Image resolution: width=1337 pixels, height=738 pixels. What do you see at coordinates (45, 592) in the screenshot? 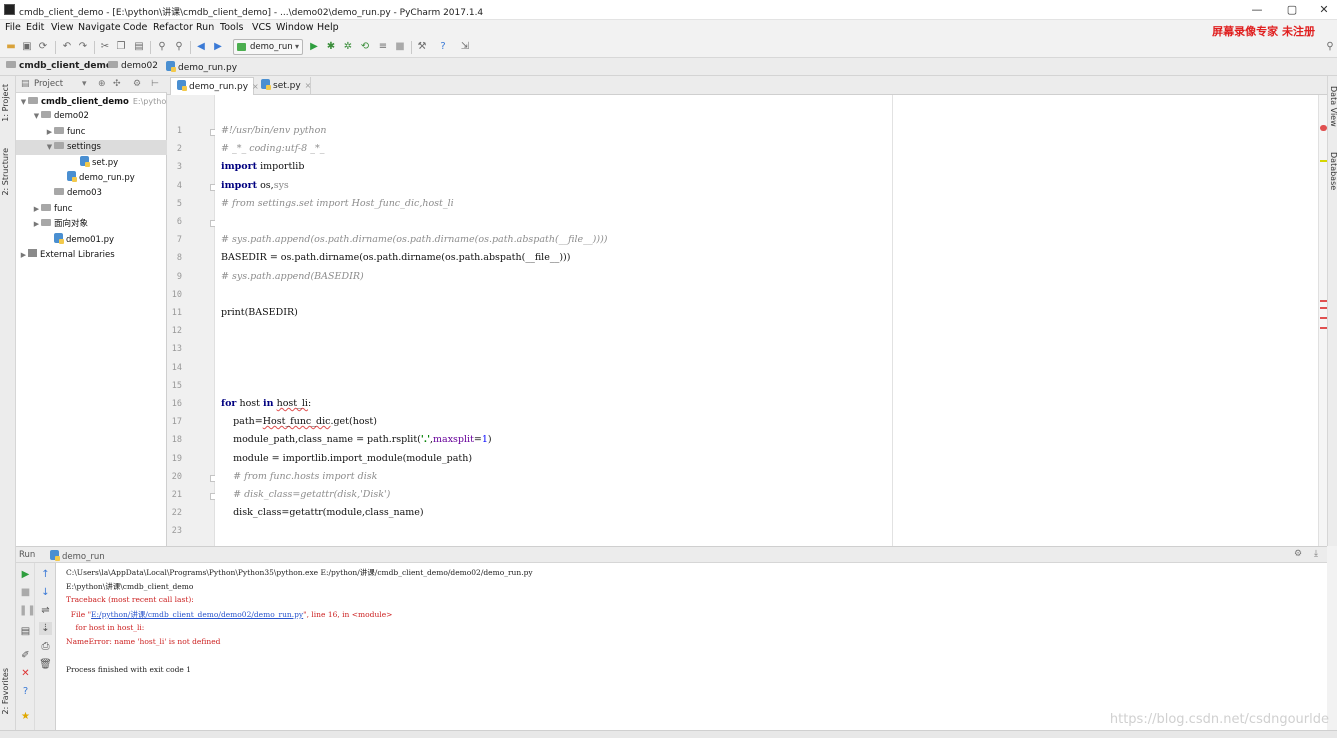
I see `down-arrow-icon: ↓` at bounding box center [45, 592].